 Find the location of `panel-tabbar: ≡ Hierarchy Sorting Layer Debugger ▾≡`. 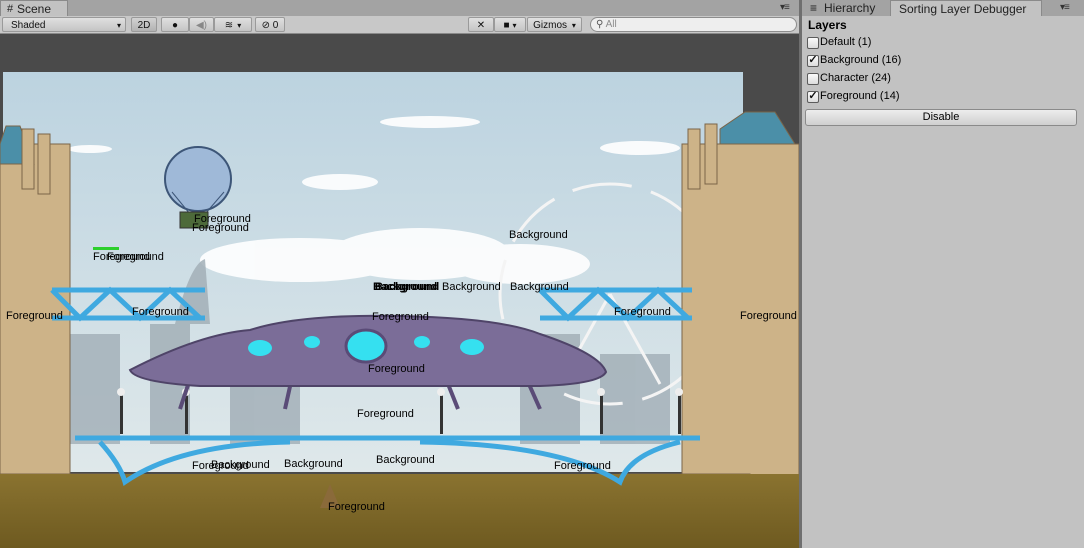

panel-tabbar: ≡ Hierarchy Sorting Layer Debugger ▾≡ is located at coordinates (943, 8).